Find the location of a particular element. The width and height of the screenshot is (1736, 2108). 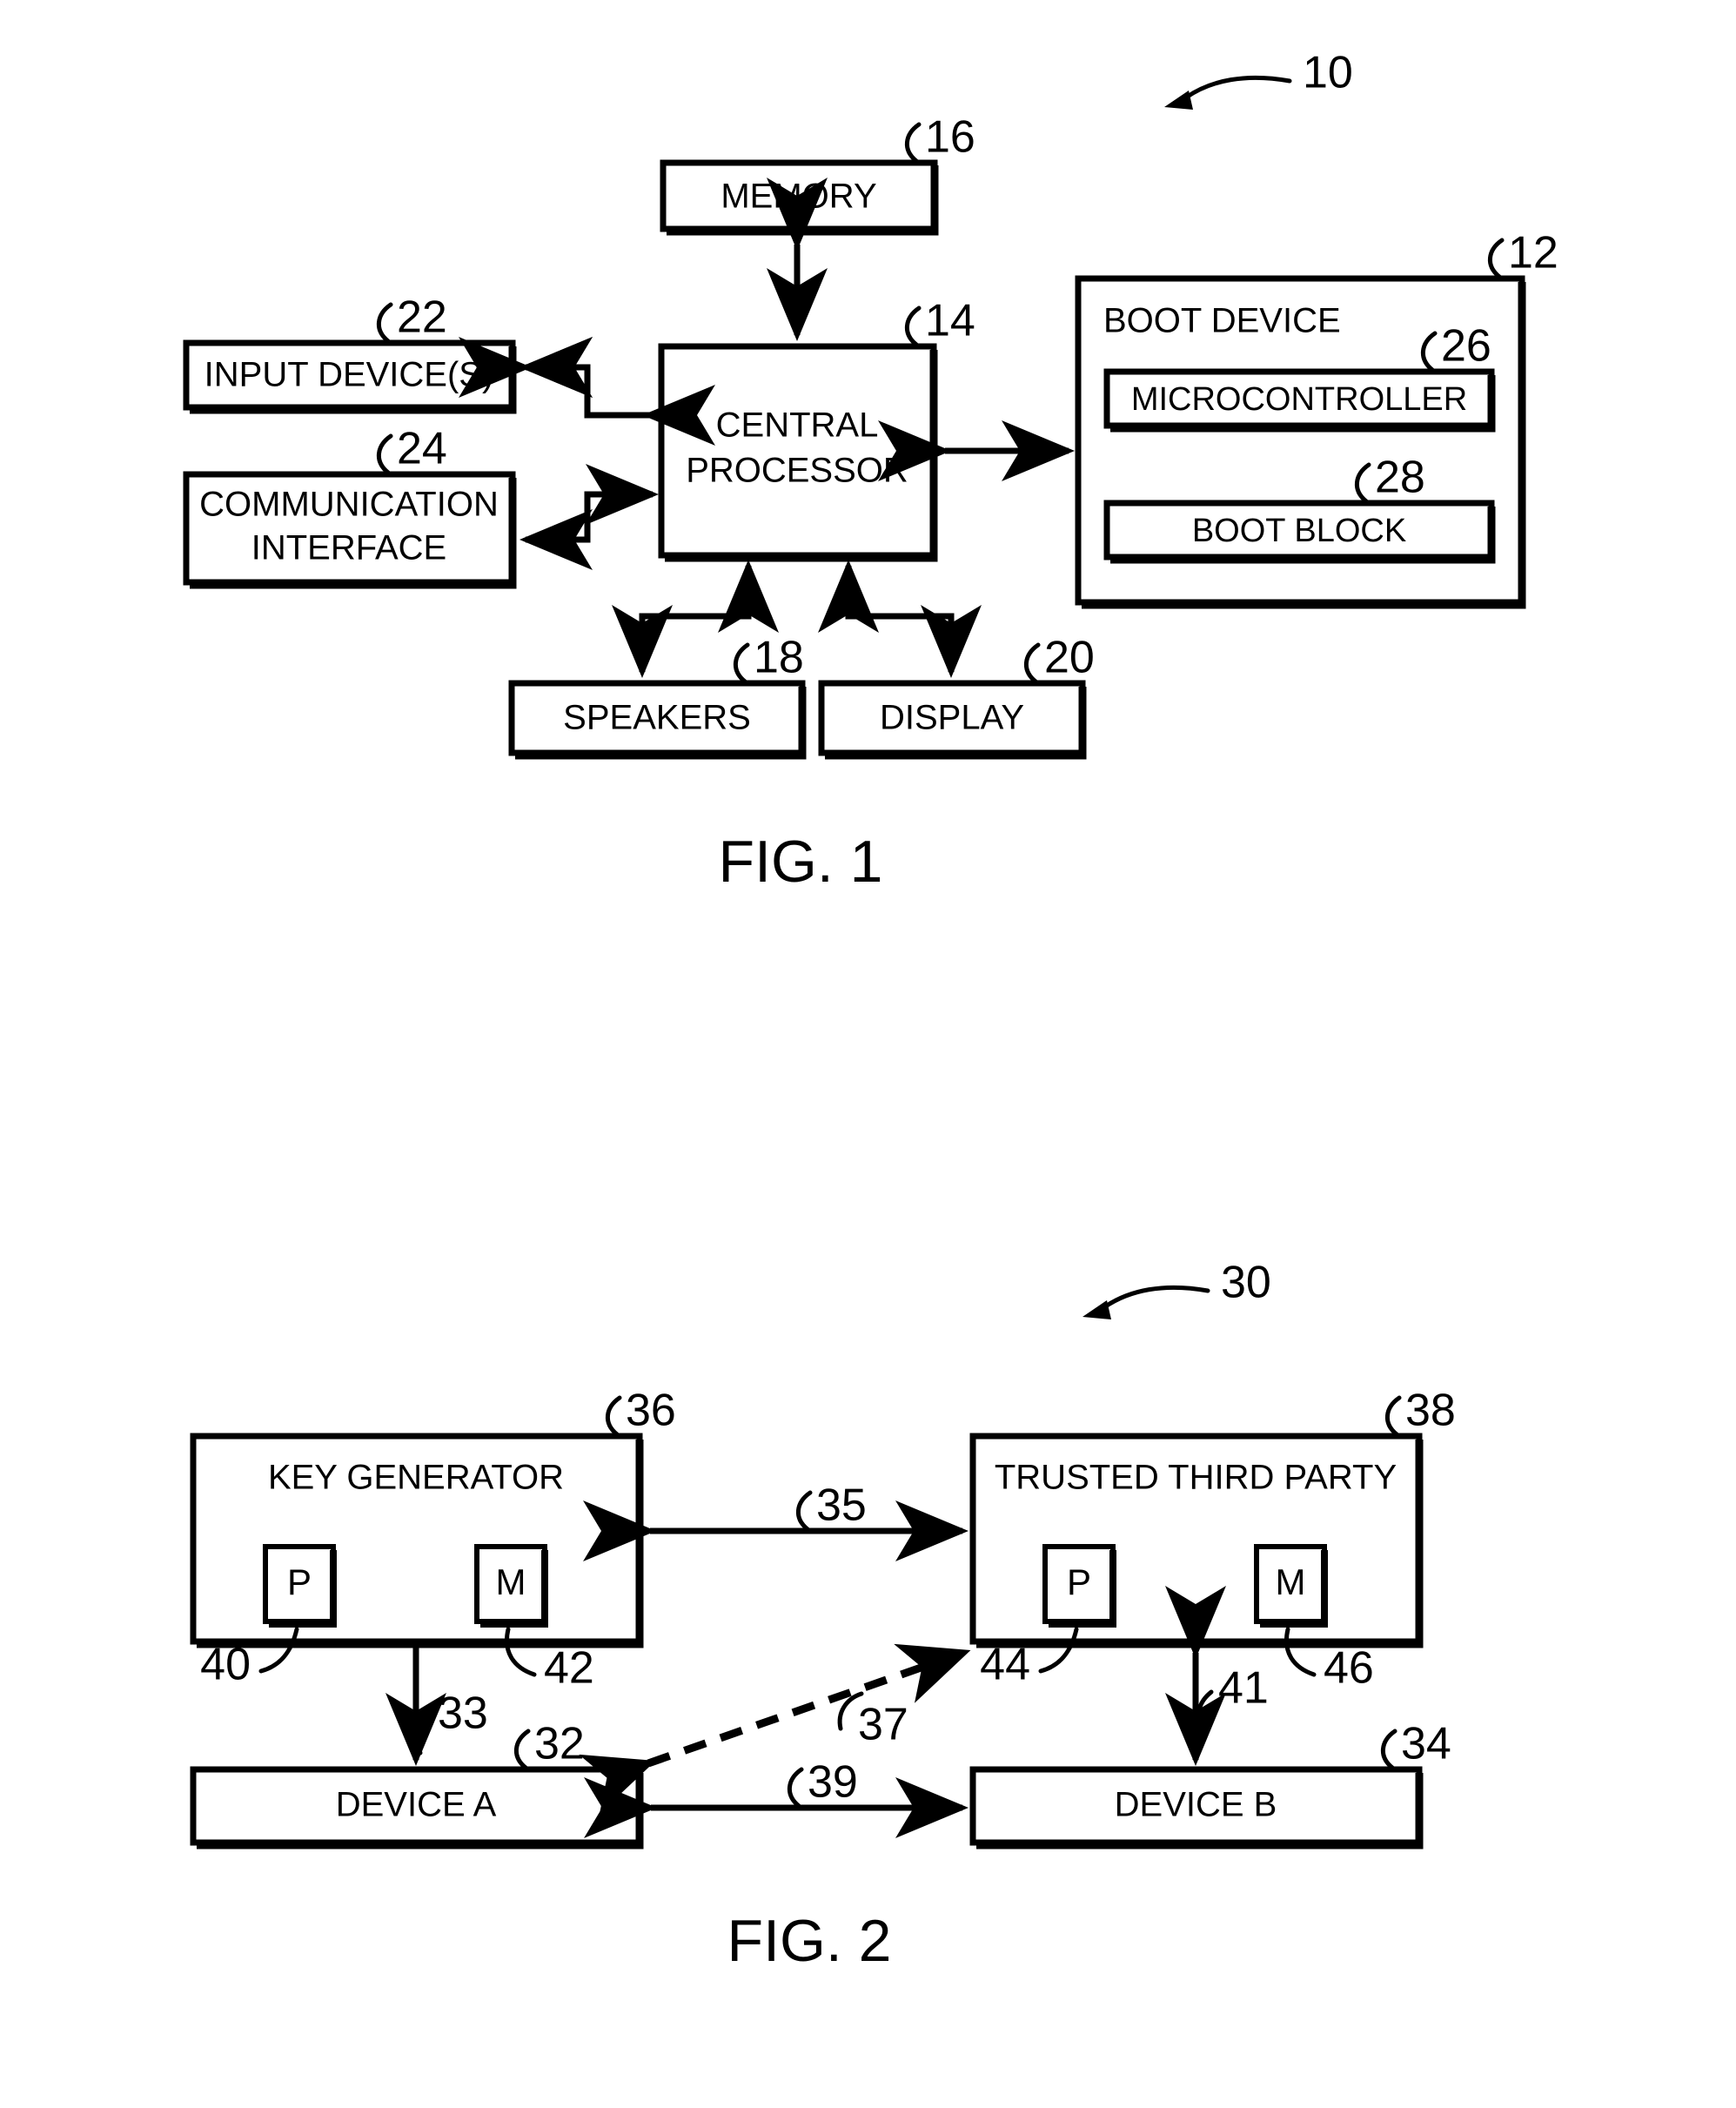

key-generator-ref: 36 is located at coordinates (651, 1411).